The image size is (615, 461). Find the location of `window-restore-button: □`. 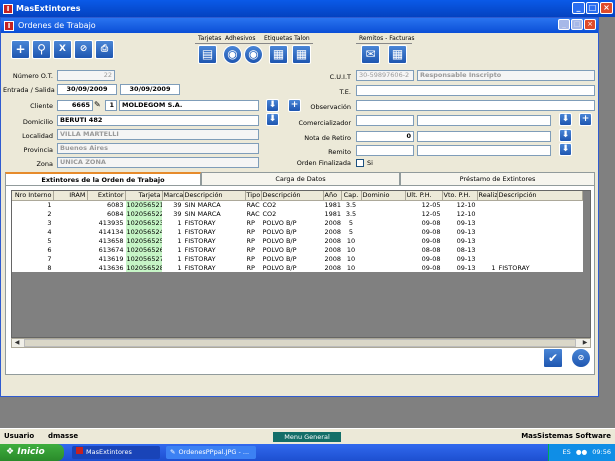

window-restore-button: □ is located at coordinates (577, 24).